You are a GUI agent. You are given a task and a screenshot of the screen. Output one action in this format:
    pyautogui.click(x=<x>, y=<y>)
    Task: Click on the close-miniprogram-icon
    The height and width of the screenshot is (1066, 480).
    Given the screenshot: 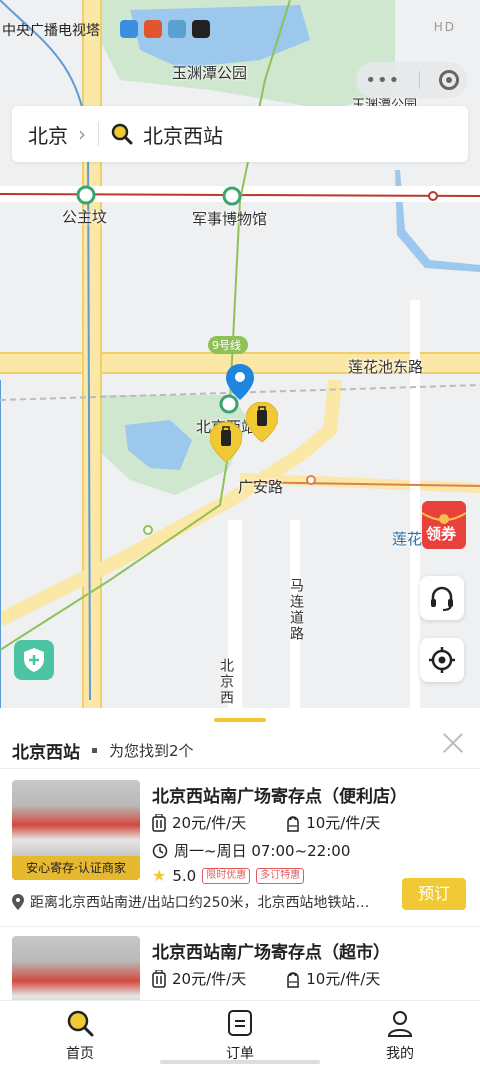 What is the action you would take?
    pyautogui.click(x=448, y=80)
    